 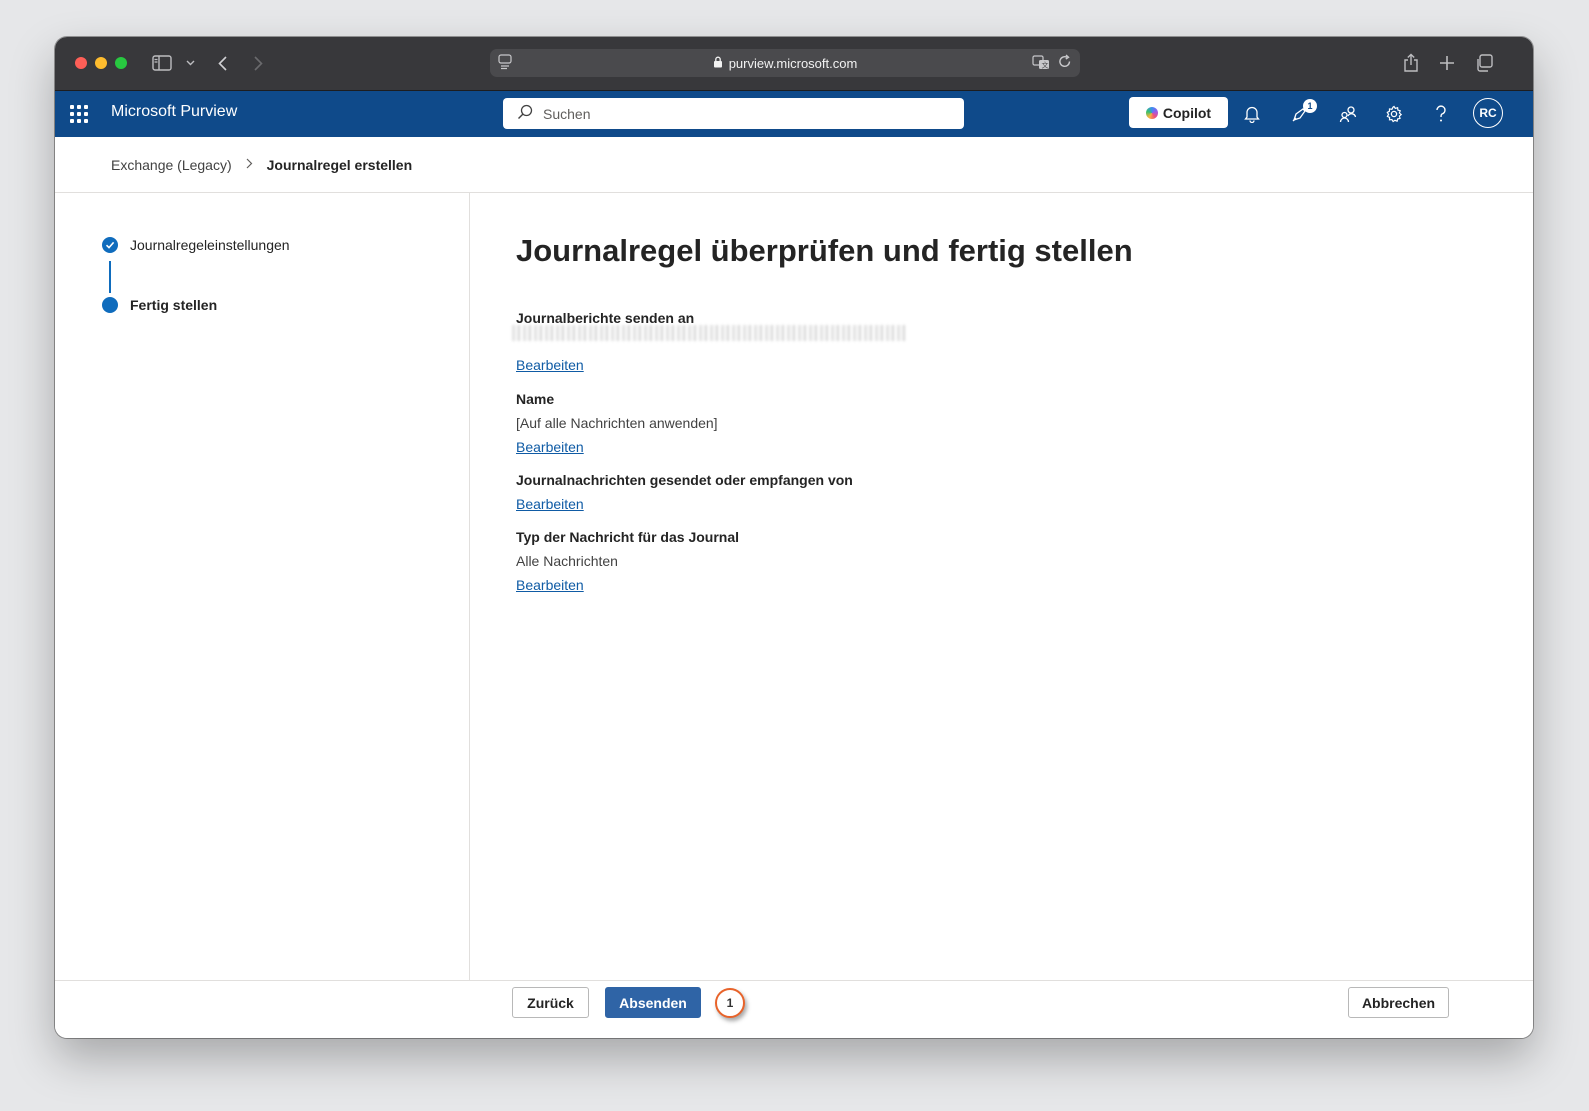 What do you see at coordinates (535, 399) in the screenshot?
I see `section-label-name: Name` at bounding box center [535, 399].